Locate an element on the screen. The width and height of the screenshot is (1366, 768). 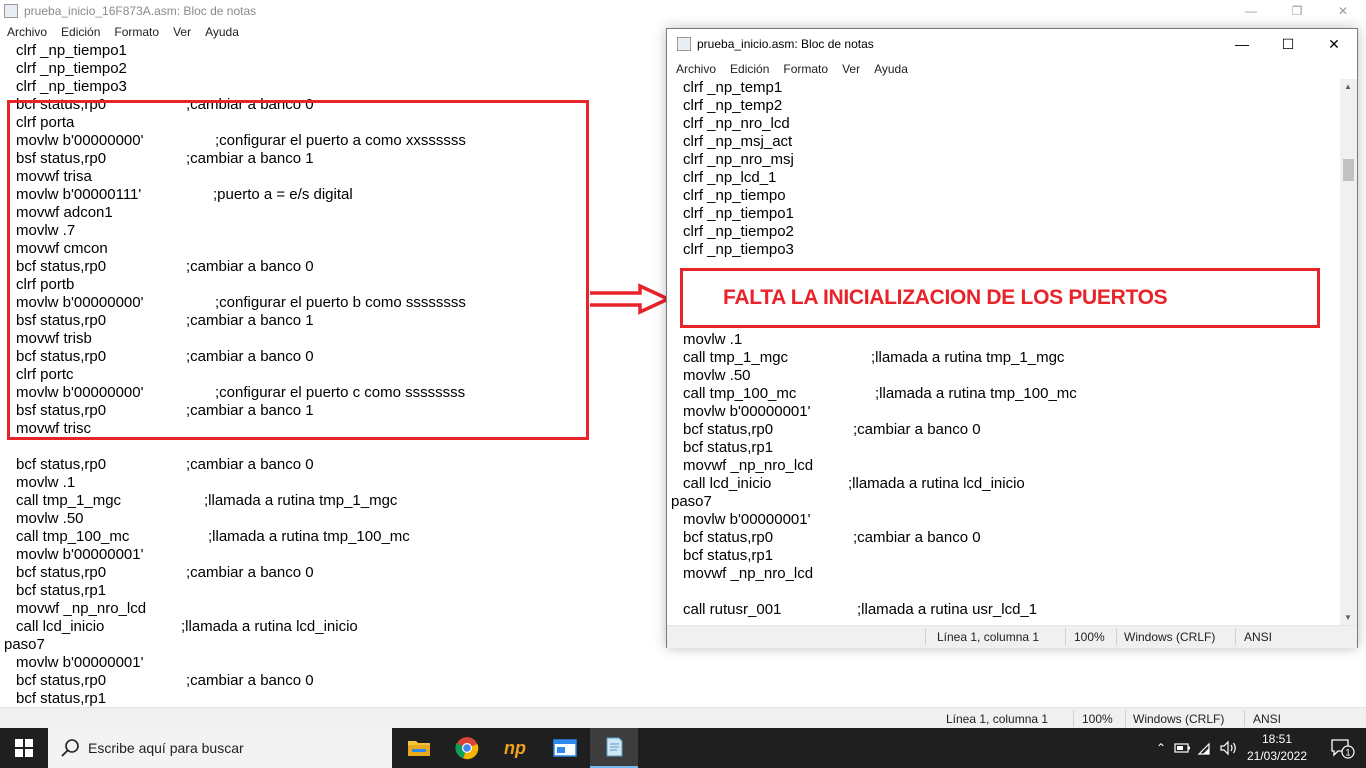
code-line: movwf _np_nro_lcd is located at coordinates (1004, 466).